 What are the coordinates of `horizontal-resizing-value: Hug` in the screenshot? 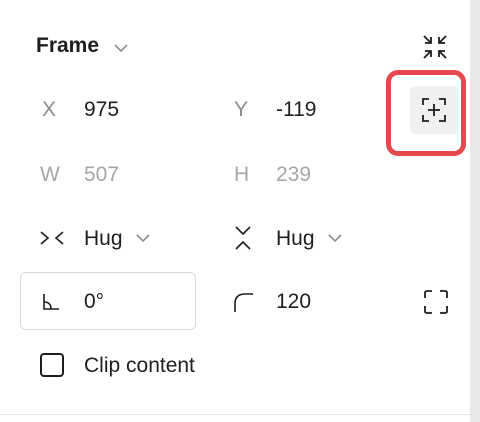 It's located at (103, 239).